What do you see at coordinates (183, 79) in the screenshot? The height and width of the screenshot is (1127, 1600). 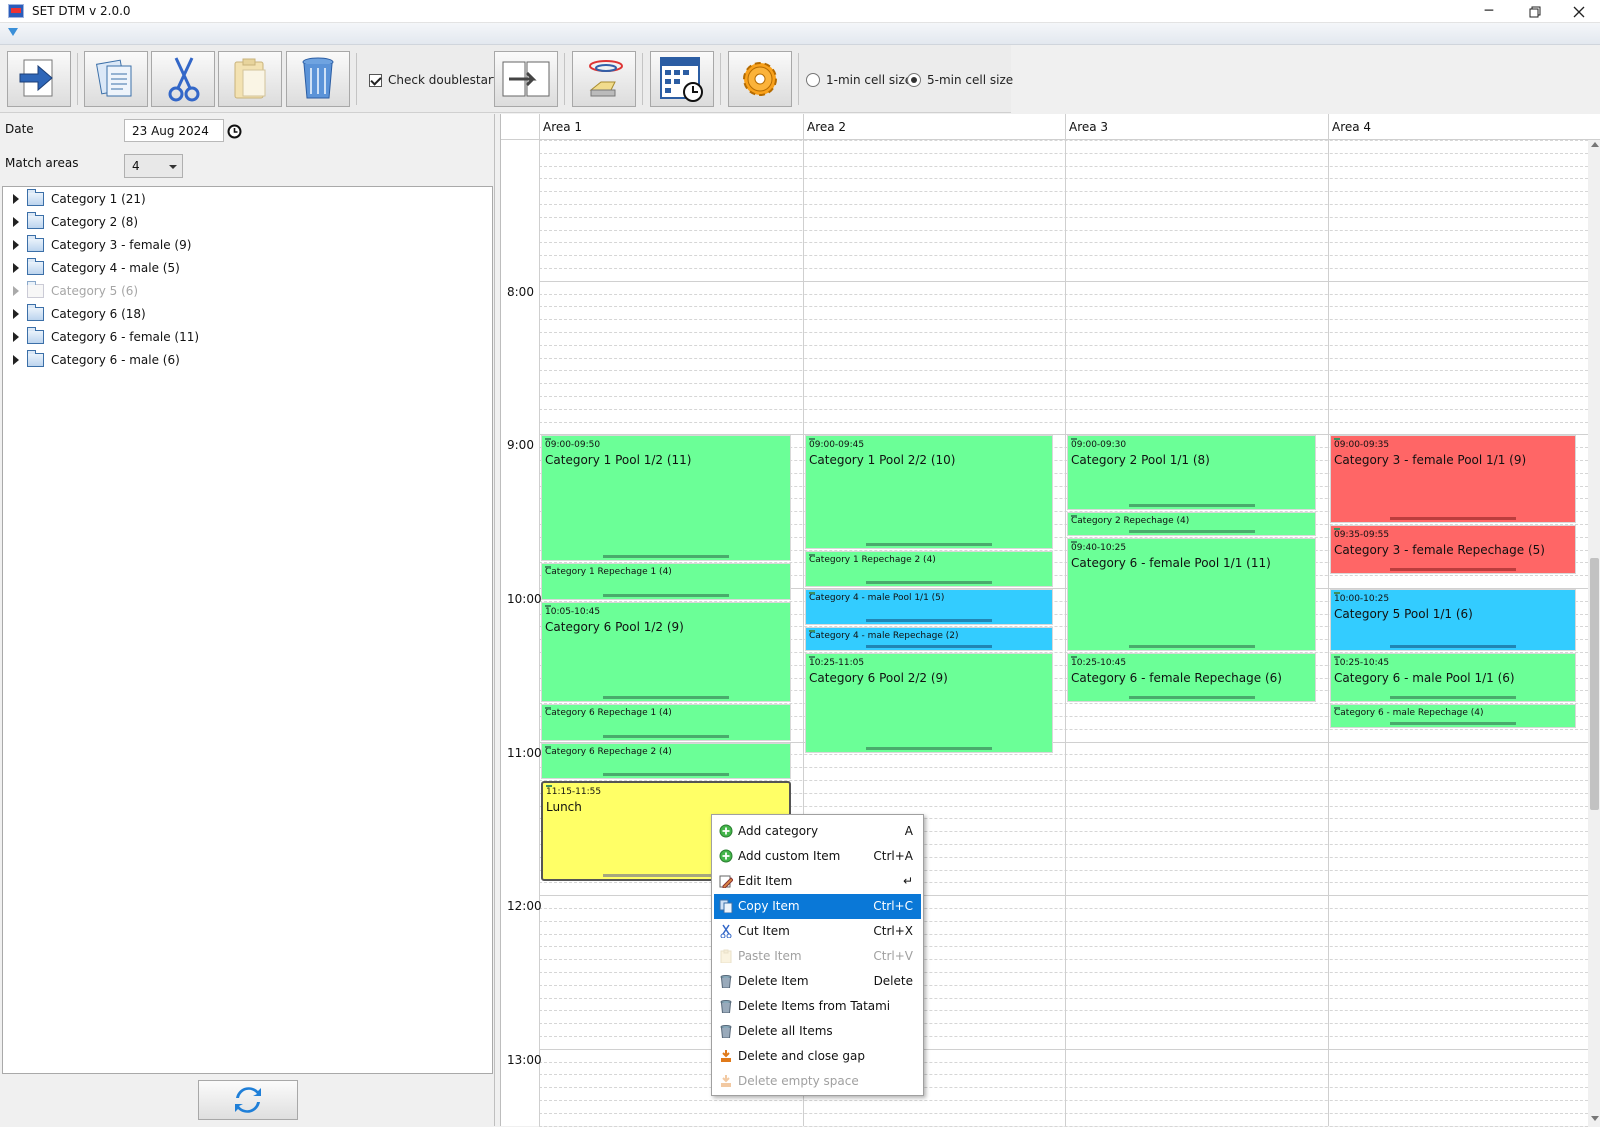 I see `cut-button` at bounding box center [183, 79].